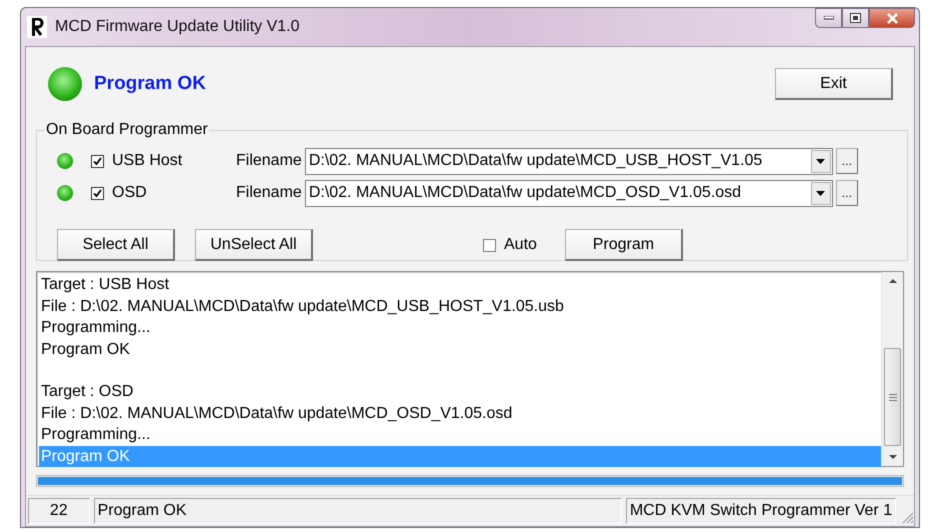 The width and height of the screenshot is (935, 532). I want to click on filename-dropdown: D:\02. MANUAL\MCD\Data\fw update\MCD_OSD_V1.05.osd, so click(568, 193).